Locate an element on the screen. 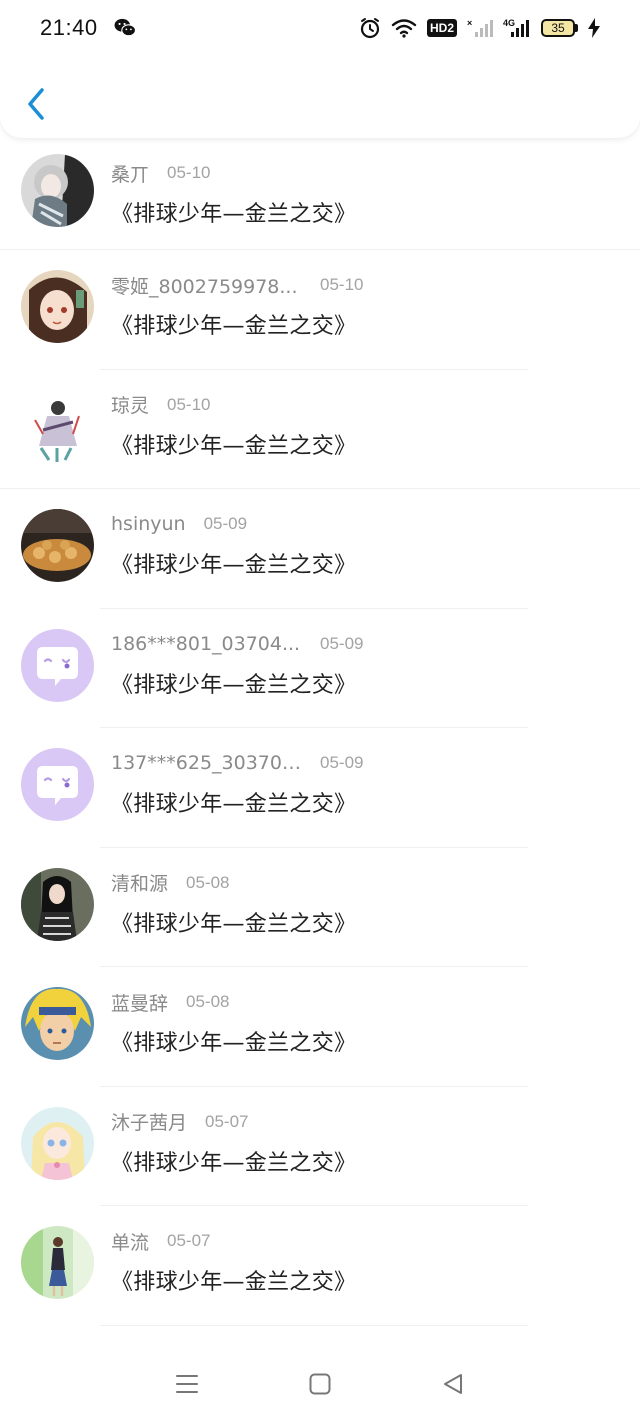 The height and width of the screenshot is (1422, 640). back-triangle-icon is located at coordinates (453, 1384).